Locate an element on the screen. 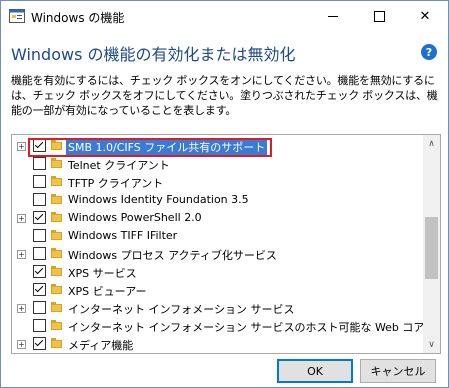 The height and width of the screenshot is (388, 449). minimize-icon is located at coordinates (333, 16).